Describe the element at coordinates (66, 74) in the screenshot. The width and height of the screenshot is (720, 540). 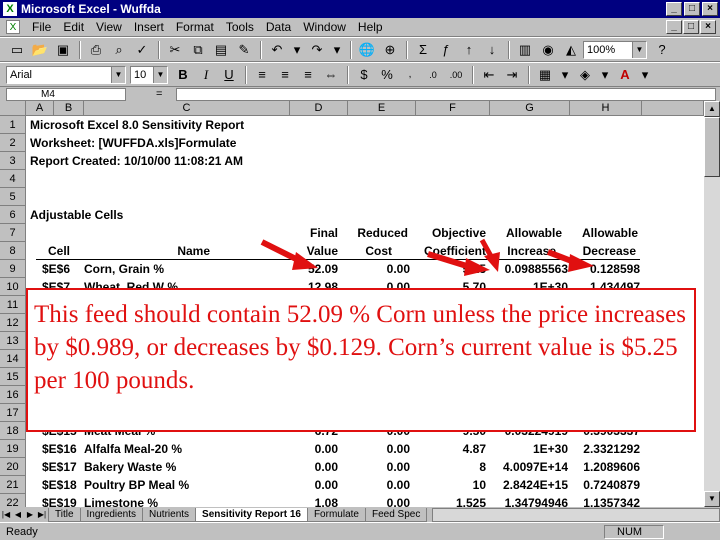
I see `font-select: Arial ▼` at that location.